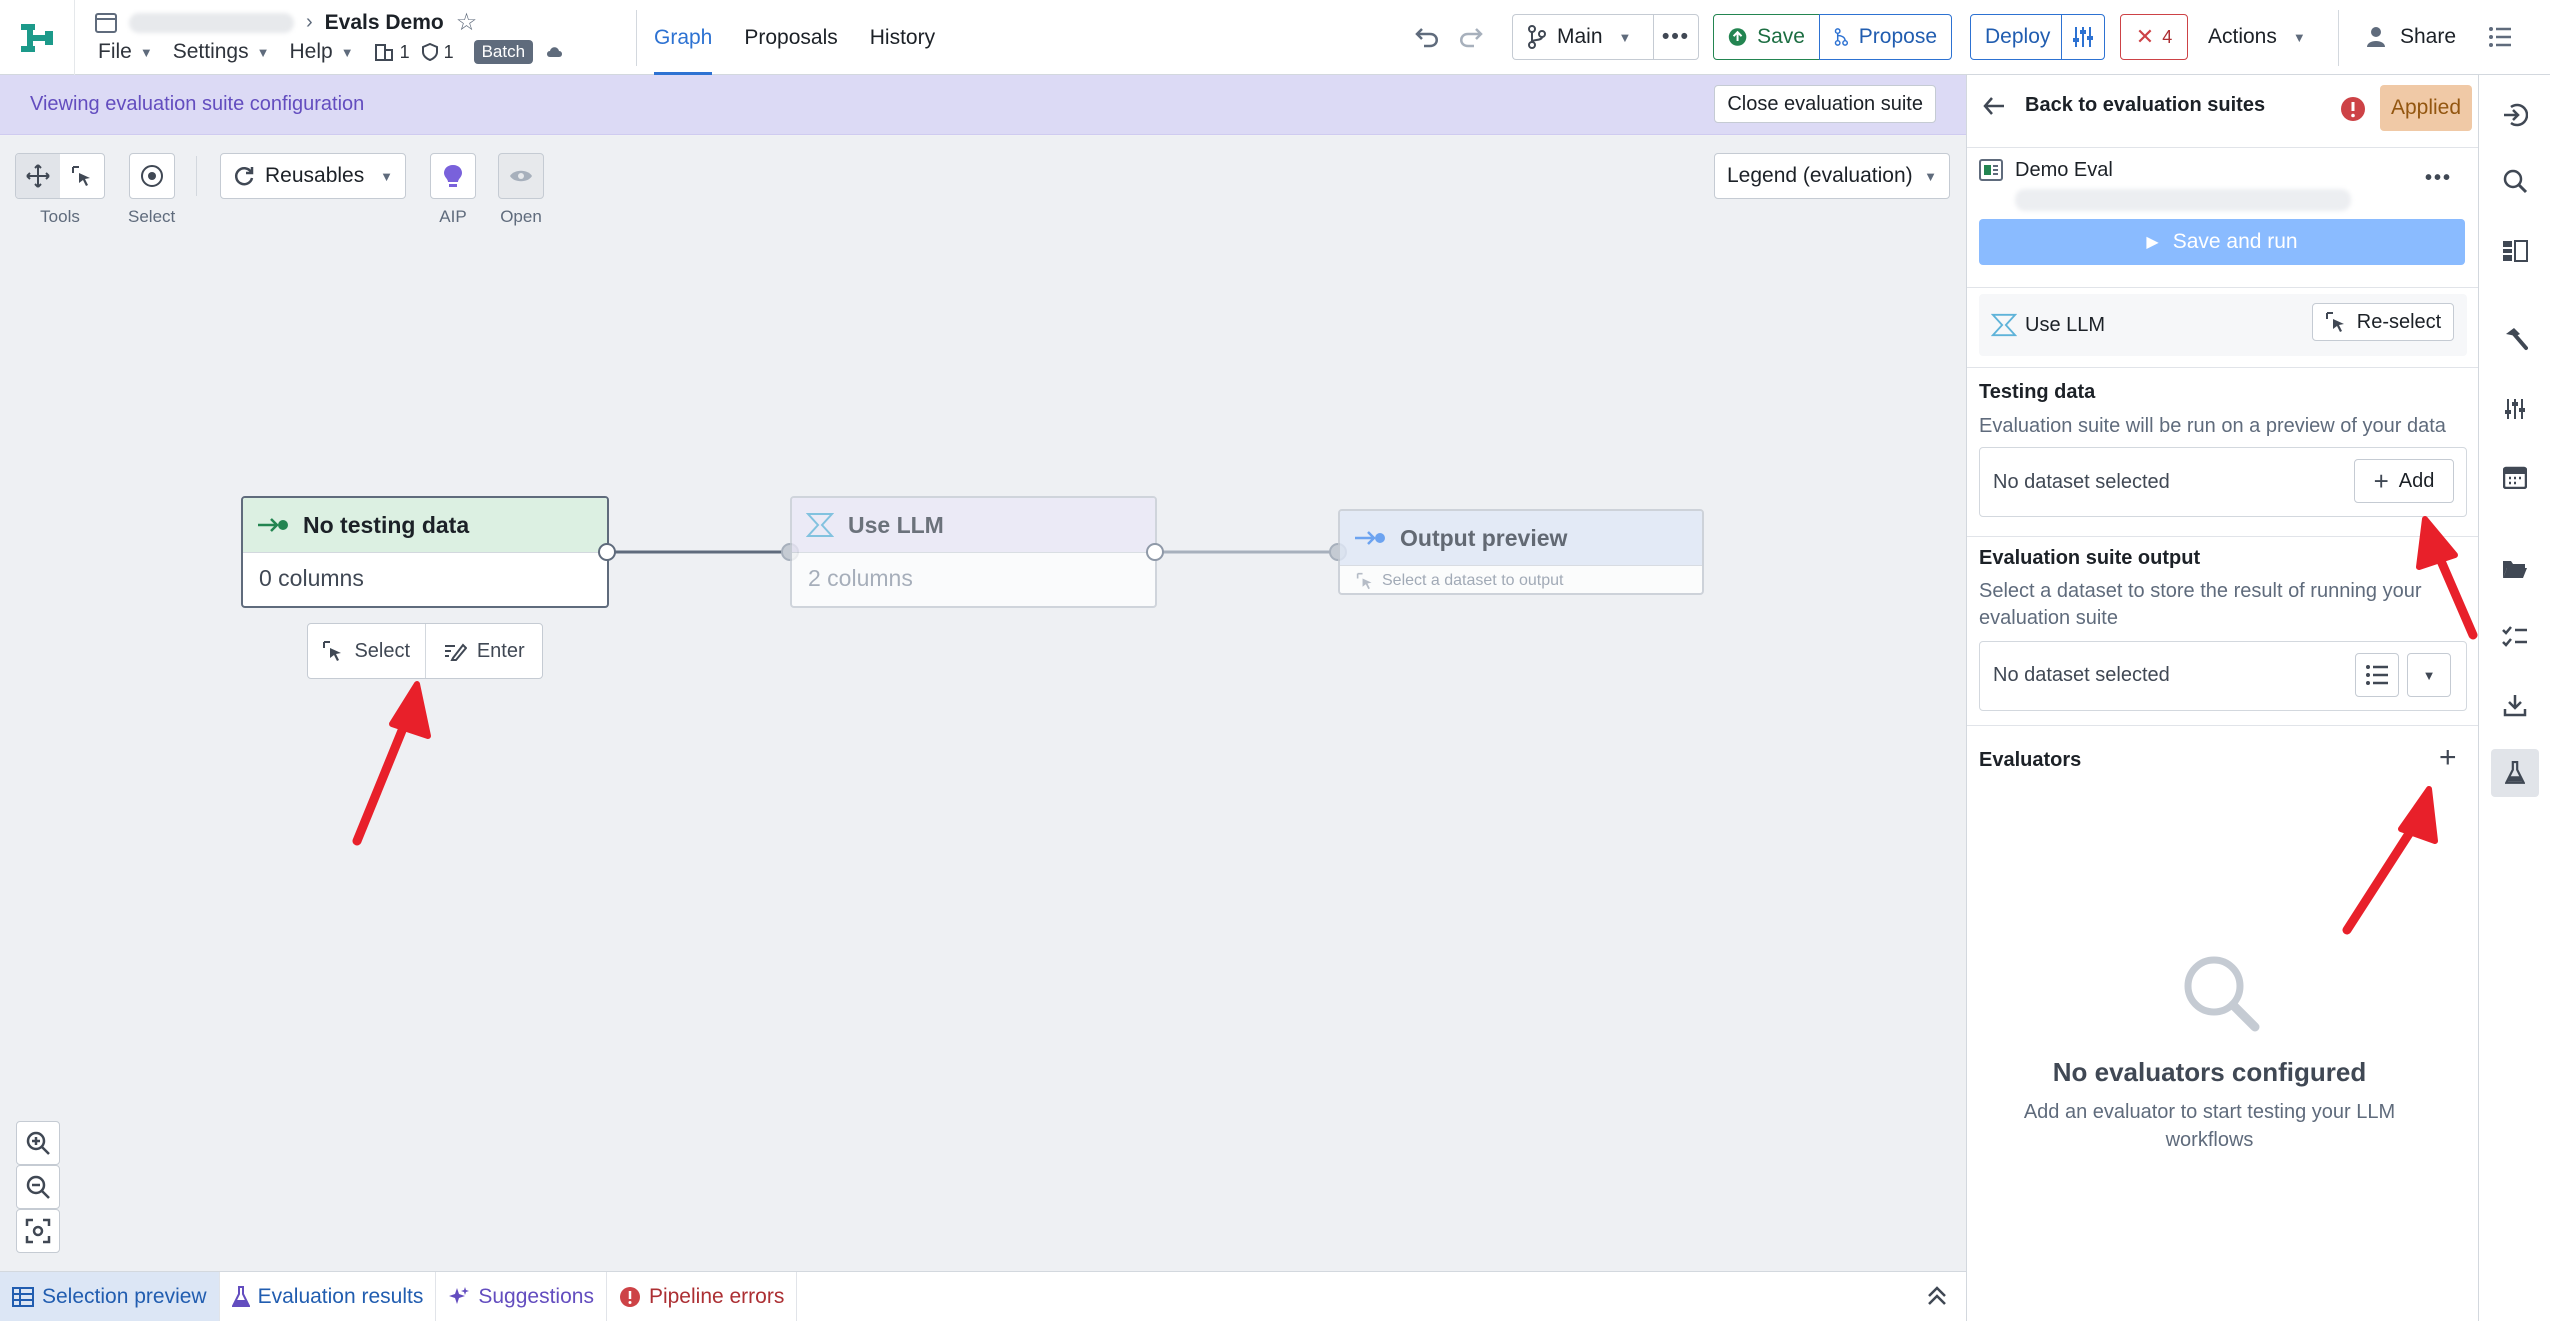  I want to click on branch-selector: Main ▼, so click(1583, 37).